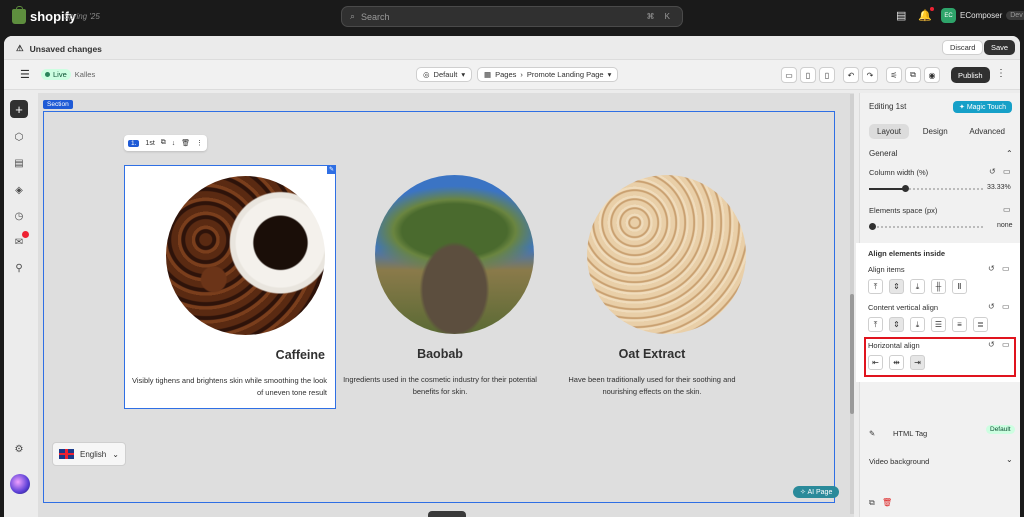  Describe the element at coordinates (899, 461) in the screenshot. I see `video-bg-heading: Video background` at that location.